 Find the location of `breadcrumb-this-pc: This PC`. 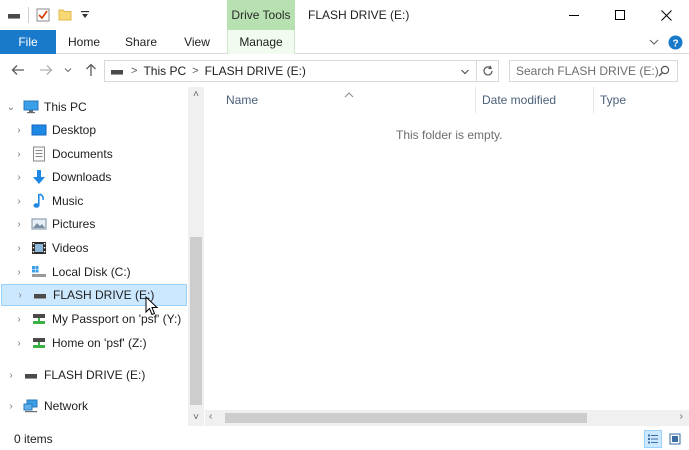

breadcrumb-this-pc: This PC is located at coordinates (164, 71).